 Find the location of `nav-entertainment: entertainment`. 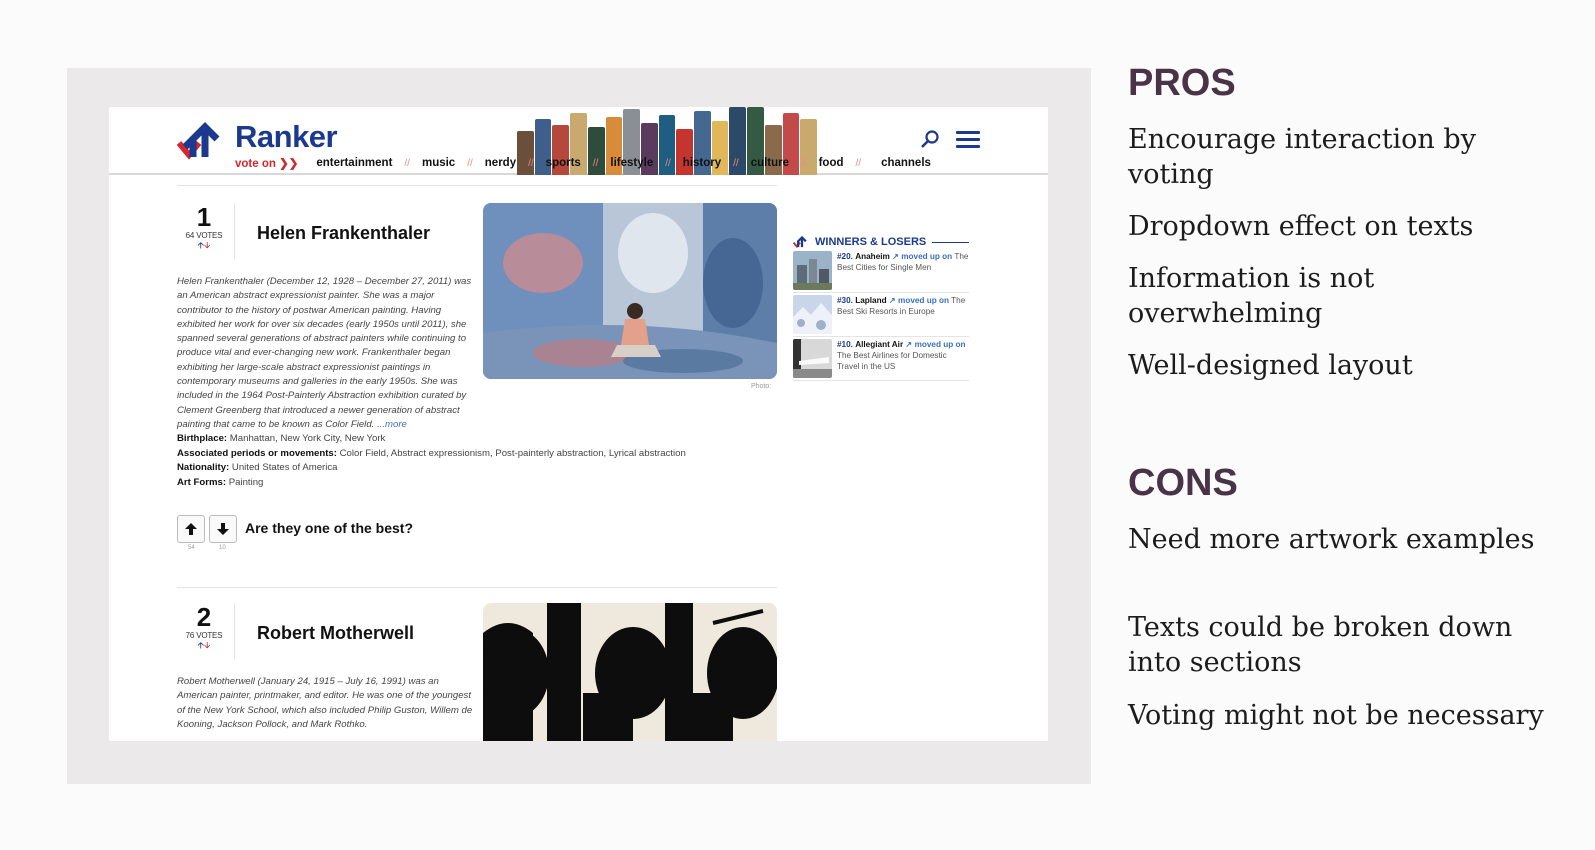

nav-entertainment: entertainment is located at coordinates (354, 163).